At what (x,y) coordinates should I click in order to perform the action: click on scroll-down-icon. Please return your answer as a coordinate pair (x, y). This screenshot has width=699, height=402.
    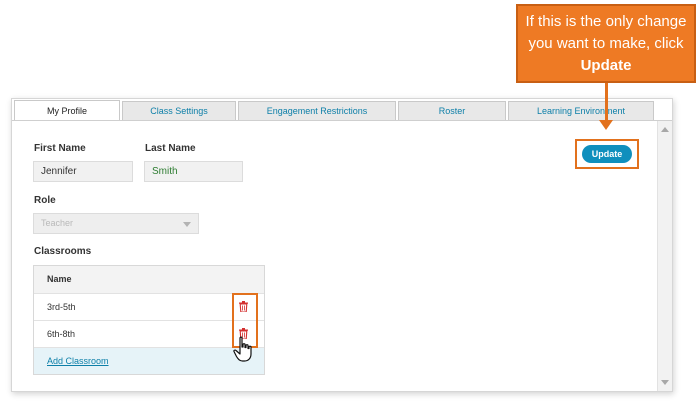
    Looking at the image, I should click on (665, 382).